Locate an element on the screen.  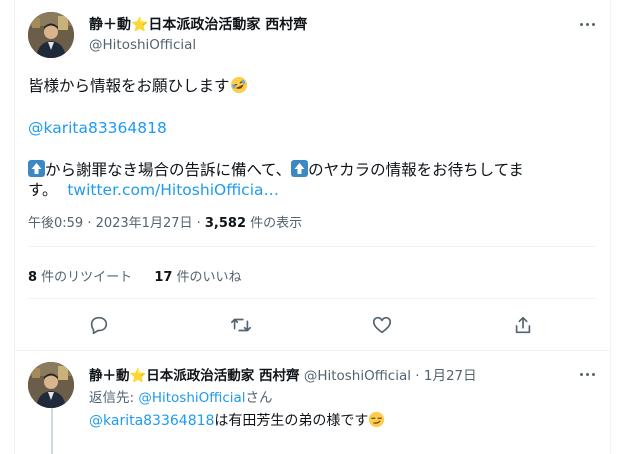
like-button is located at coordinates (382, 325).